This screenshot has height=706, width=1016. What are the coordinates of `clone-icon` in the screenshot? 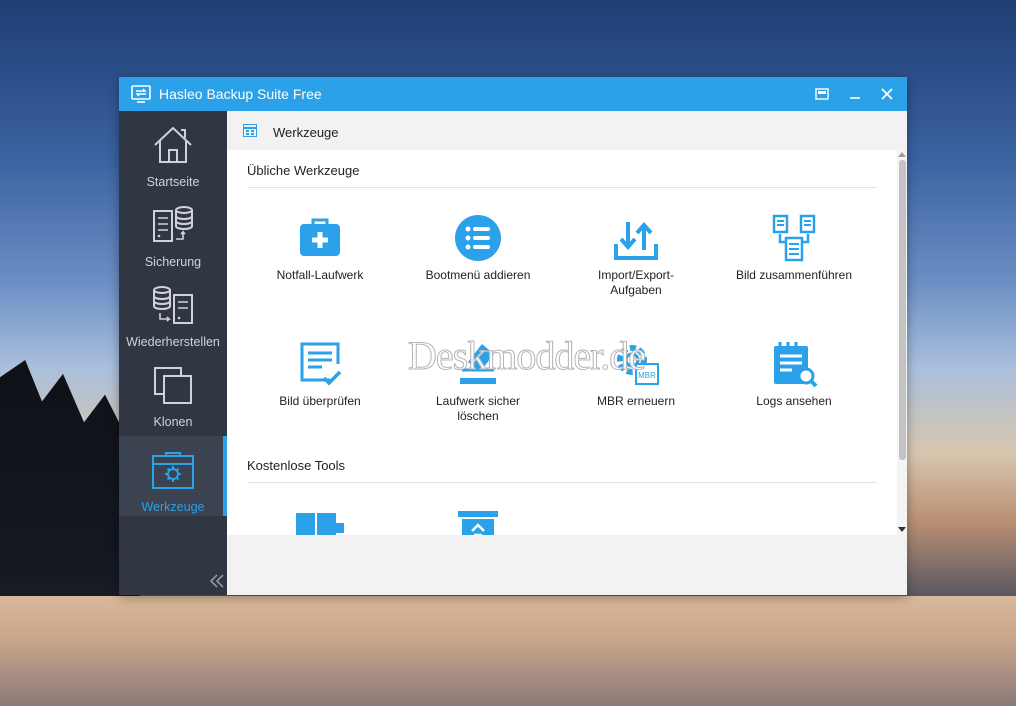 It's located at (173, 385).